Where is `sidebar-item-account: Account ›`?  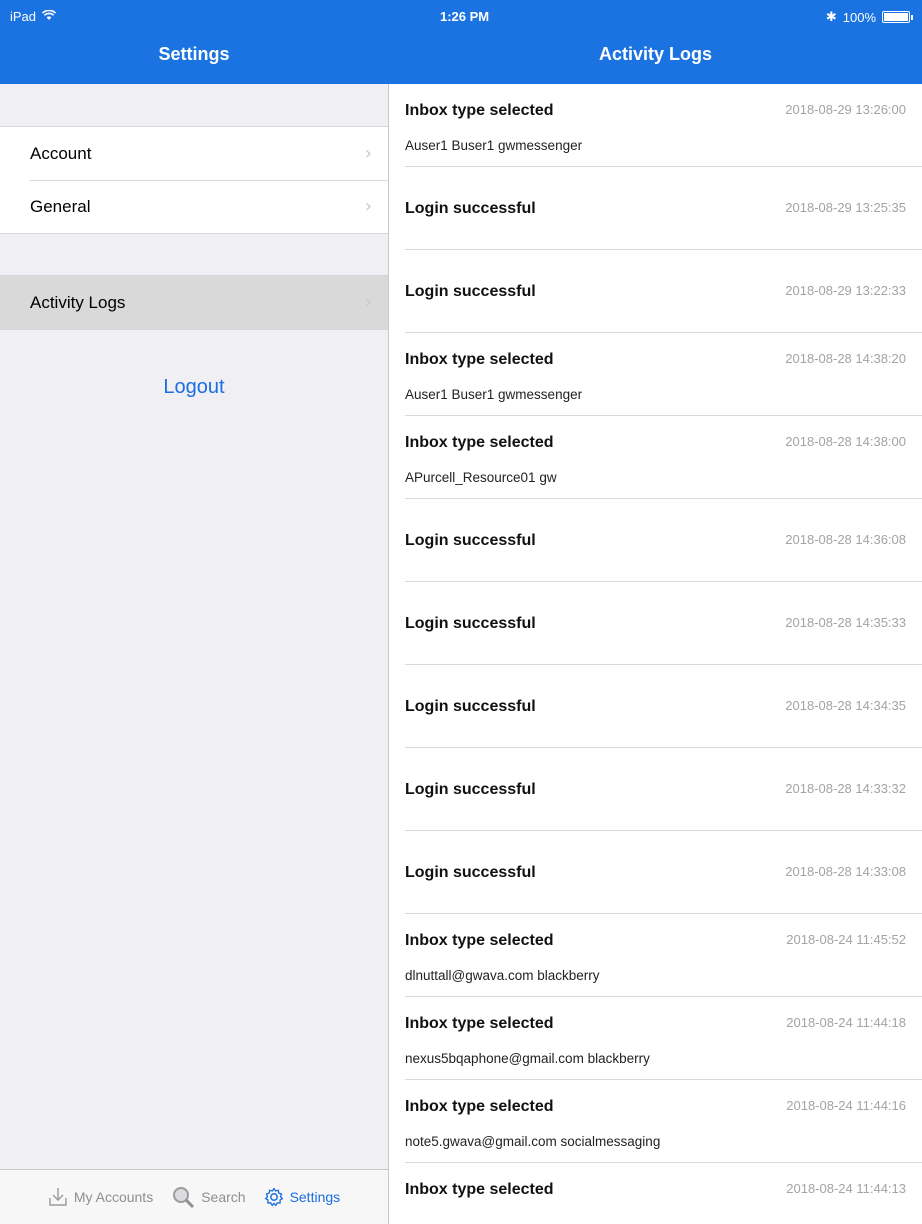
sidebar-item-account: Account › is located at coordinates (194, 153).